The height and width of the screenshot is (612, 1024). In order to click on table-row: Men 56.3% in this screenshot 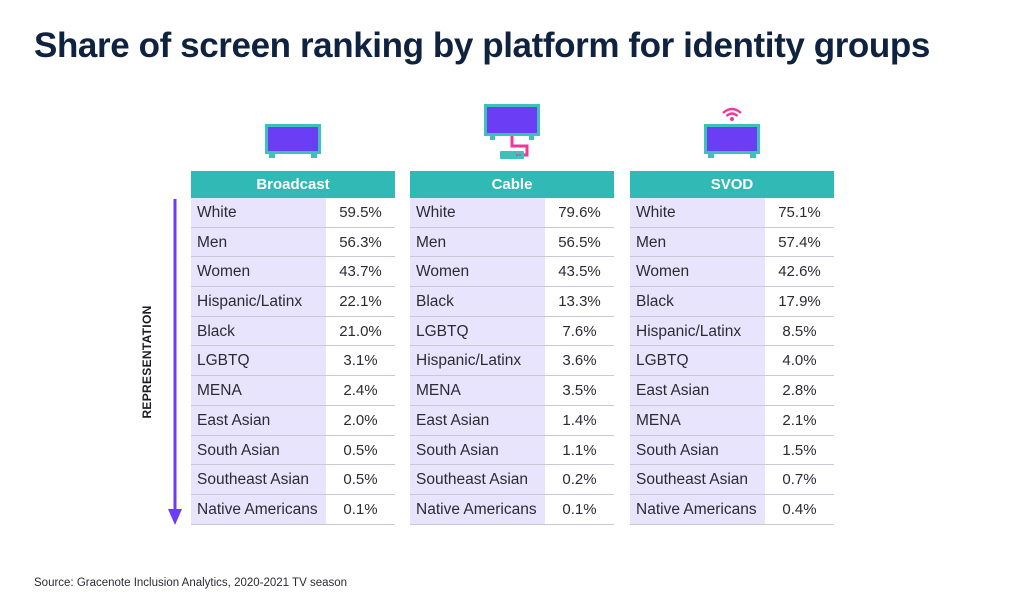, I will do `click(293, 242)`.